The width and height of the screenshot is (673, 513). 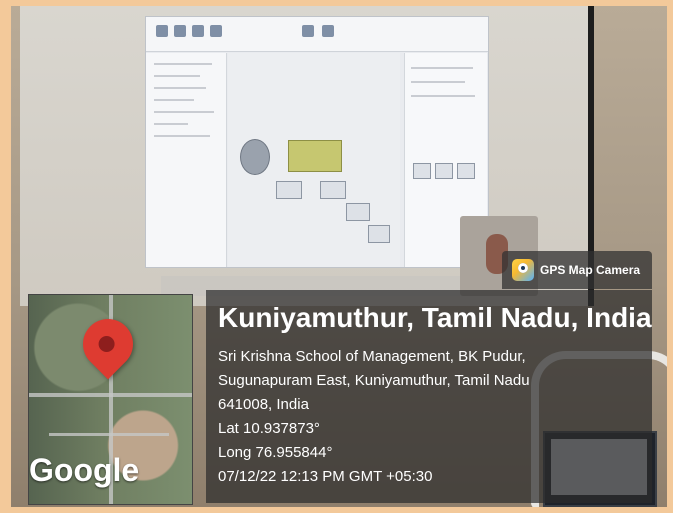 I want to click on address-line-3: 641008, India, so click(x=263, y=404).